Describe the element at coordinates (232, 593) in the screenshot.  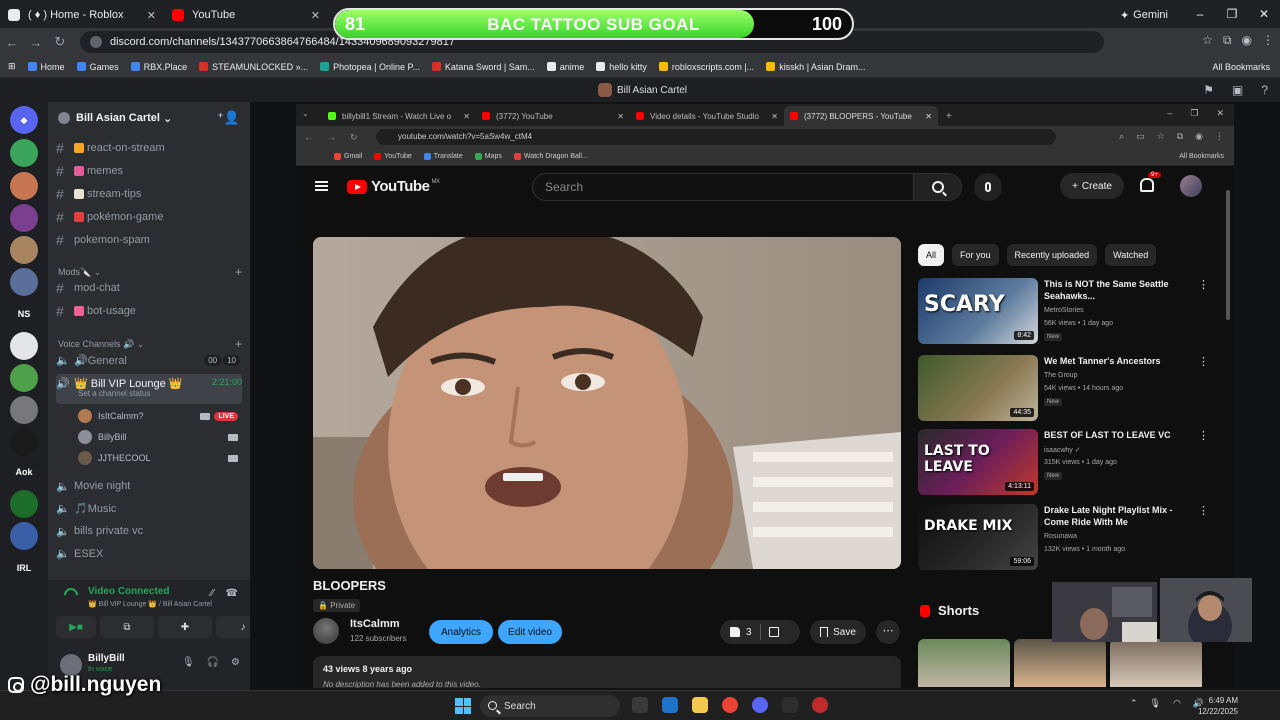
I see `disconnect-icon: ☎` at that location.